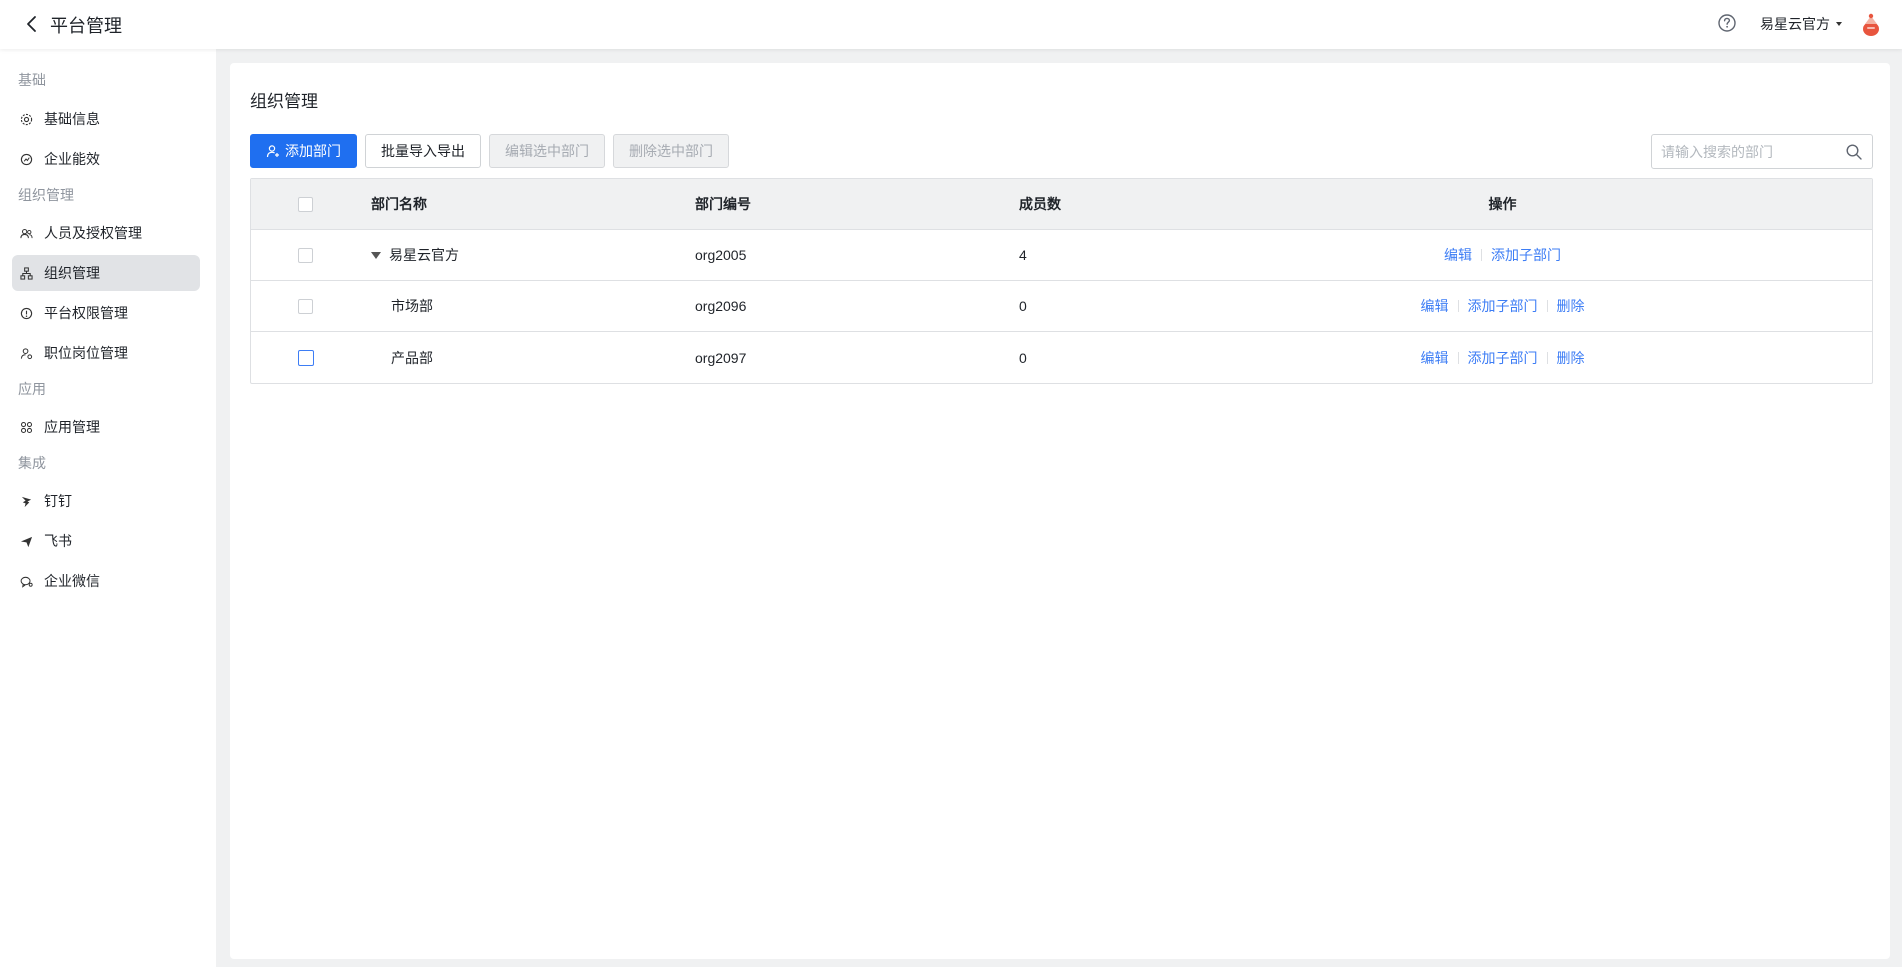 Image resolution: width=1902 pixels, height=967 pixels. I want to click on column-header-count: 成员数, so click(1040, 204).